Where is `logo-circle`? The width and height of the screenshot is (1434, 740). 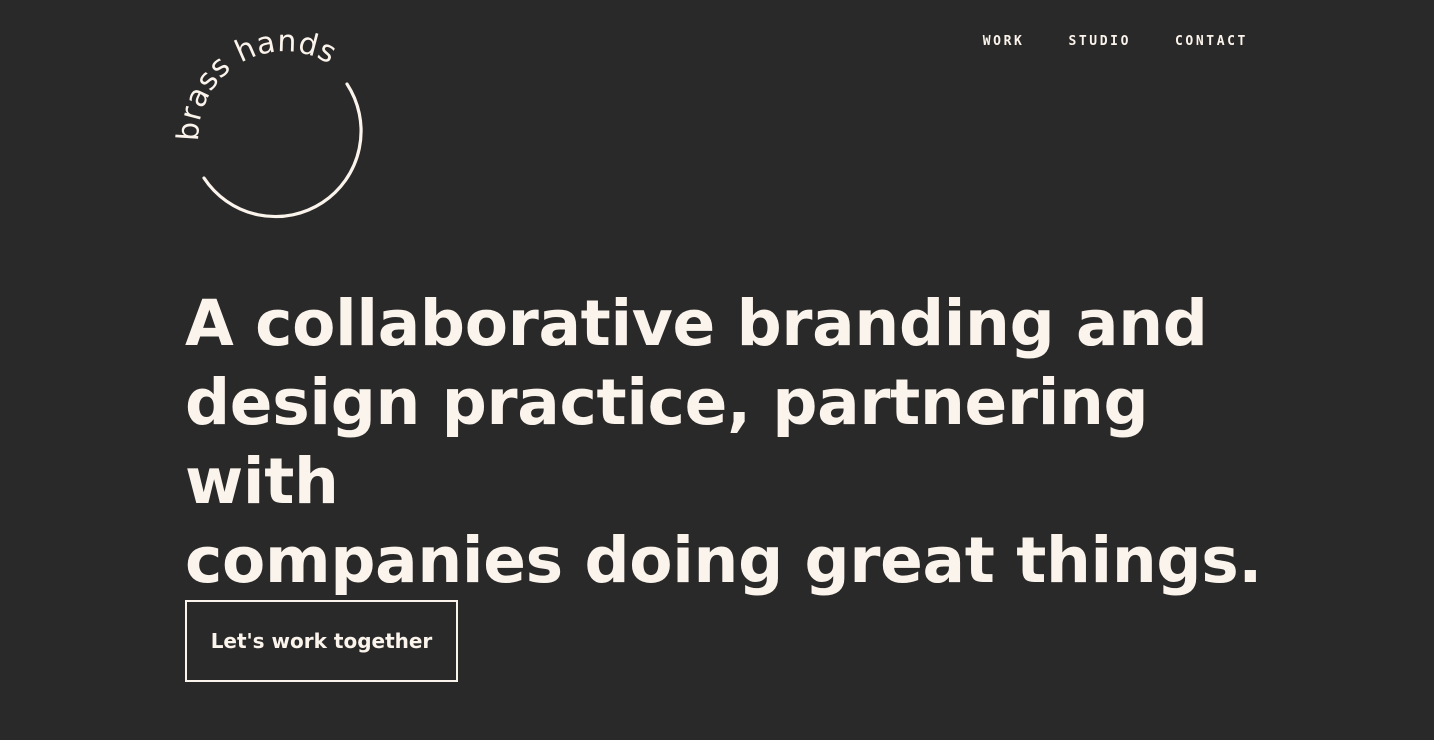 logo-circle is located at coordinates (282, 150).